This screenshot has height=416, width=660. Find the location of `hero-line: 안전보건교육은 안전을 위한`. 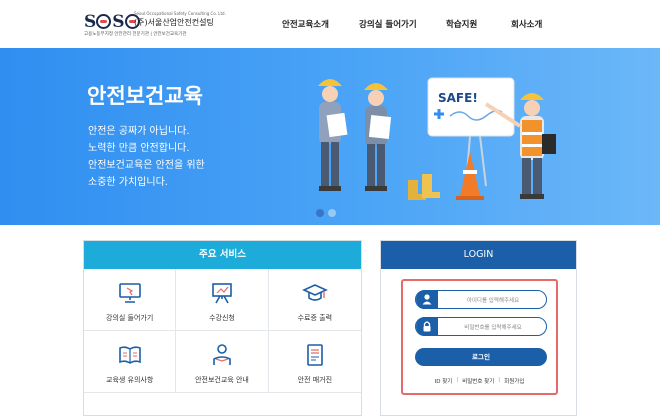

hero-line: 안전보건교육은 안전을 위한 is located at coordinates (146, 165).